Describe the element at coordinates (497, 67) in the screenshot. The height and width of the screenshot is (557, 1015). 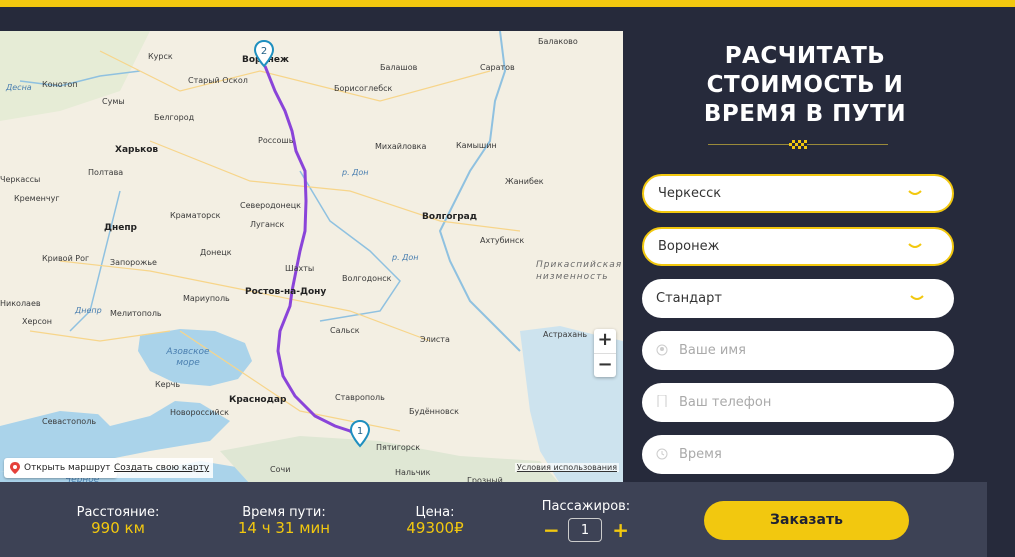
I see `city-label: Саратов` at that location.